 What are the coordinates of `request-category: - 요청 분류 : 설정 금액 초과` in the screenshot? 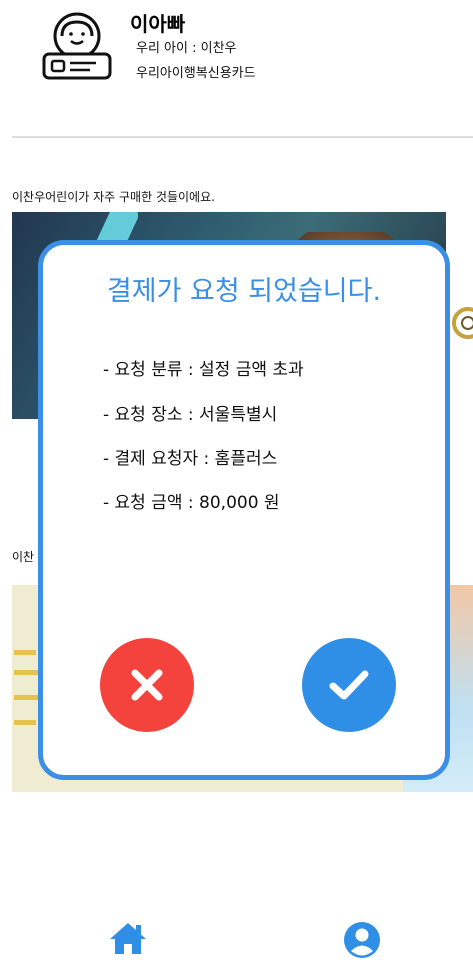 It's located at (203, 370).